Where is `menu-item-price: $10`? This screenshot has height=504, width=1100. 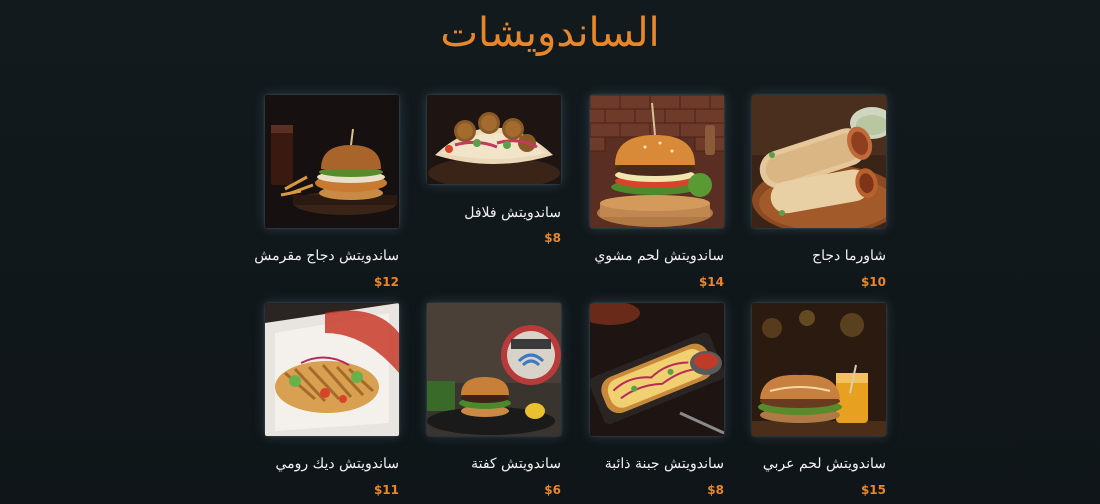 menu-item-price: $10 is located at coordinates (873, 282).